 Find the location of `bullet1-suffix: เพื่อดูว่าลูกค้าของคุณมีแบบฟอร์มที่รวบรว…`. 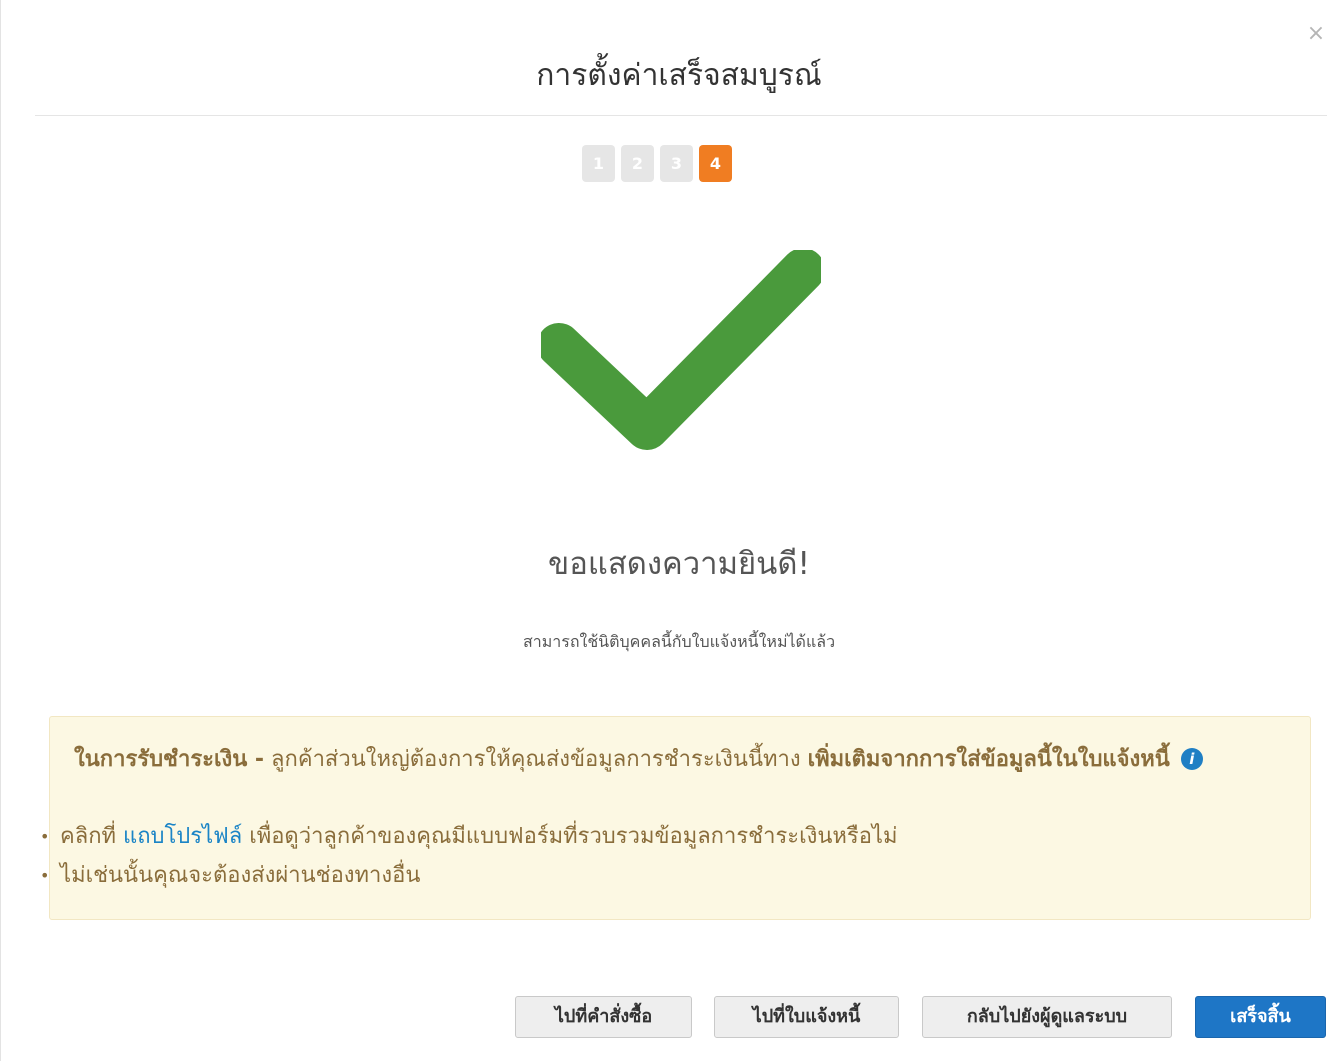

bullet1-suffix: เพื่อดูว่าลูกค้าของคุณมีแบบฟอร์มที่รวบรว… is located at coordinates (570, 836).